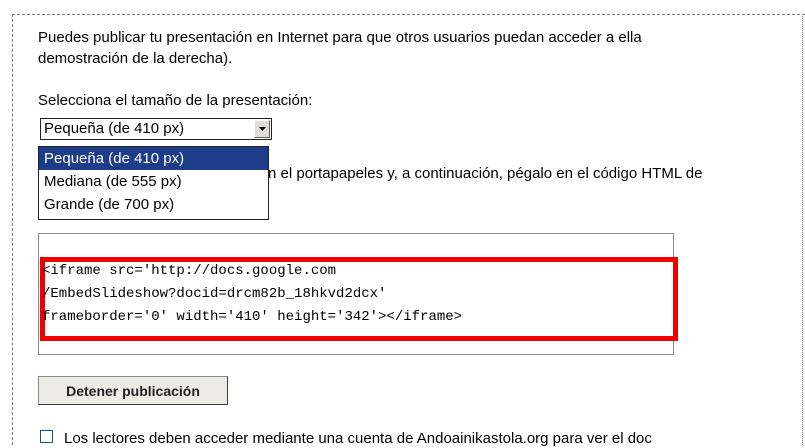  Describe the element at coordinates (114, 128) in the screenshot. I see `size-select-value: Pequeña (de 410 px)` at that location.